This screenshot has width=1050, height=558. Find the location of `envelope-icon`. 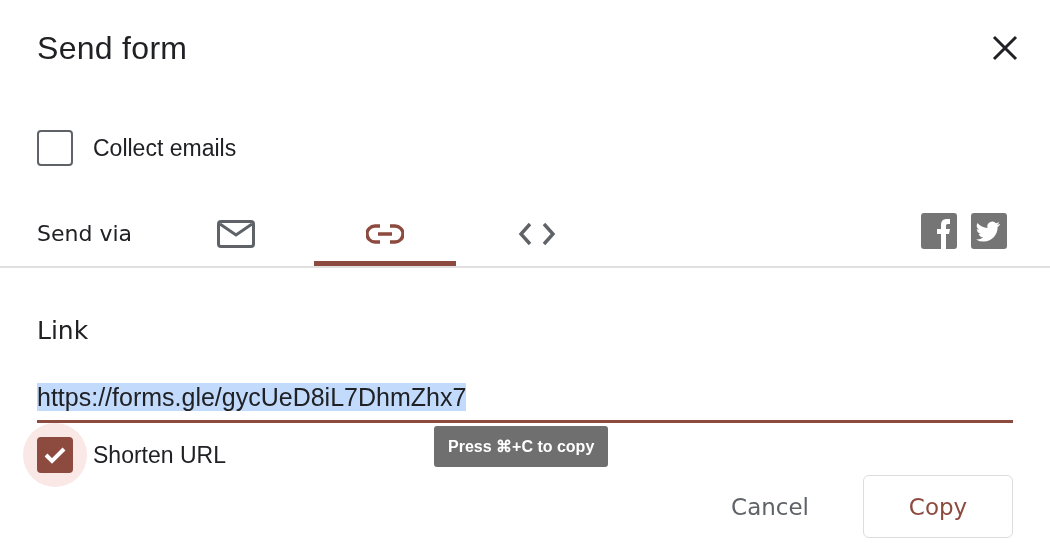

envelope-icon is located at coordinates (236, 233).